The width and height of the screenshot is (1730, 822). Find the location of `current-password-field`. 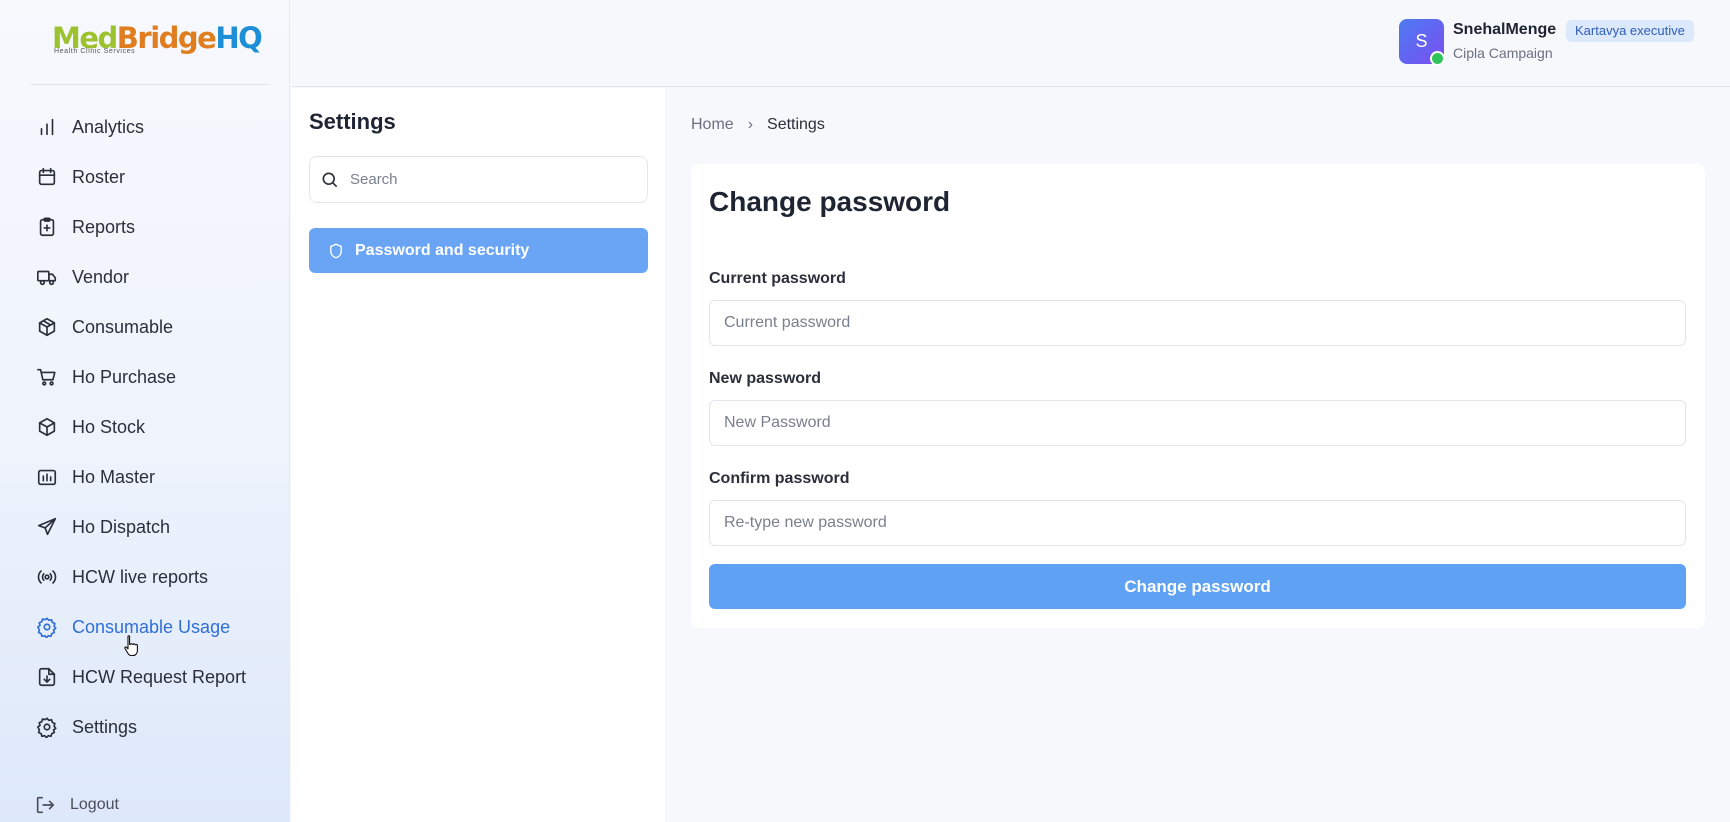

current-password-field is located at coordinates (1197, 323).